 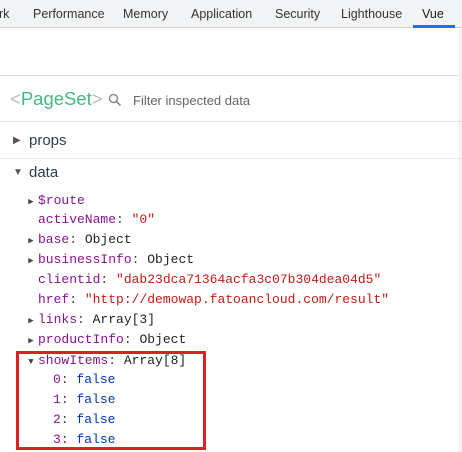 I want to click on tree-value: "http://demowap.fatoancloud.com/result", so click(x=237, y=299).